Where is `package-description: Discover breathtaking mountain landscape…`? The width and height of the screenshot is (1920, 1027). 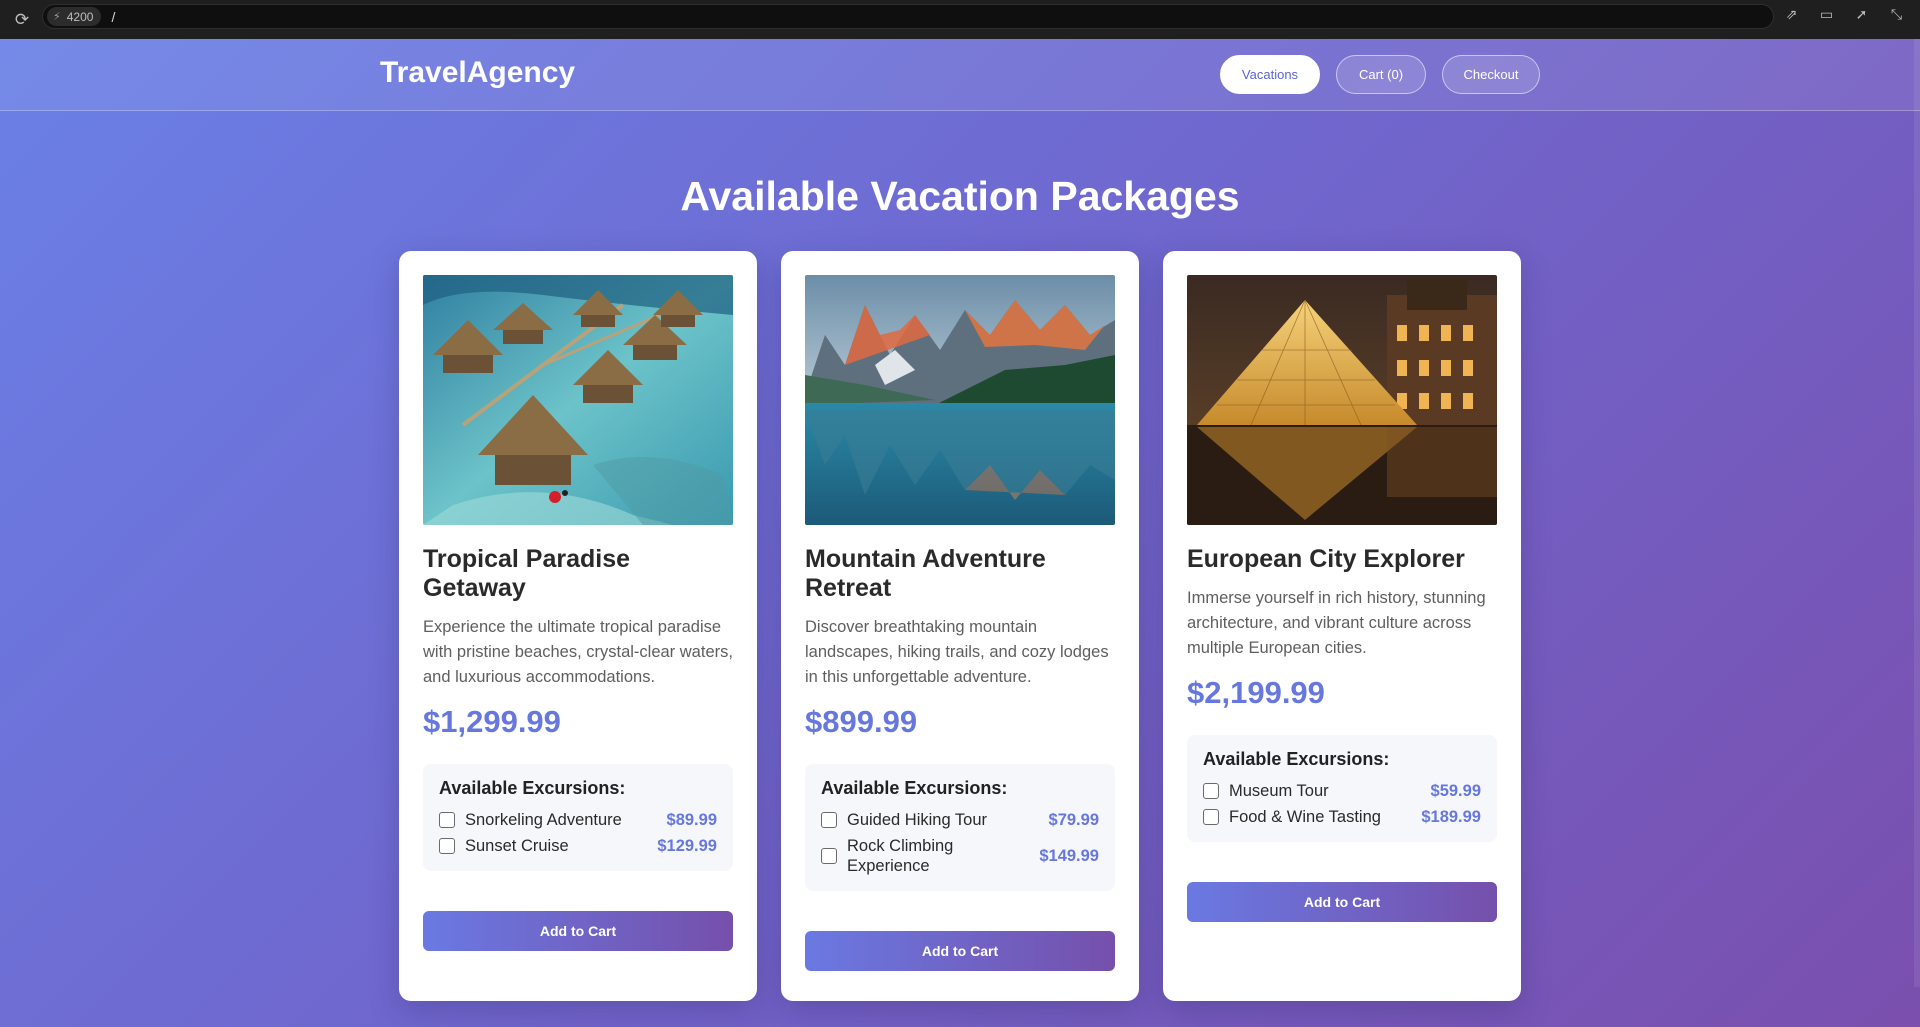
package-description: Discover breathtaking mountain landscape… is located at coordinates (957, 652).